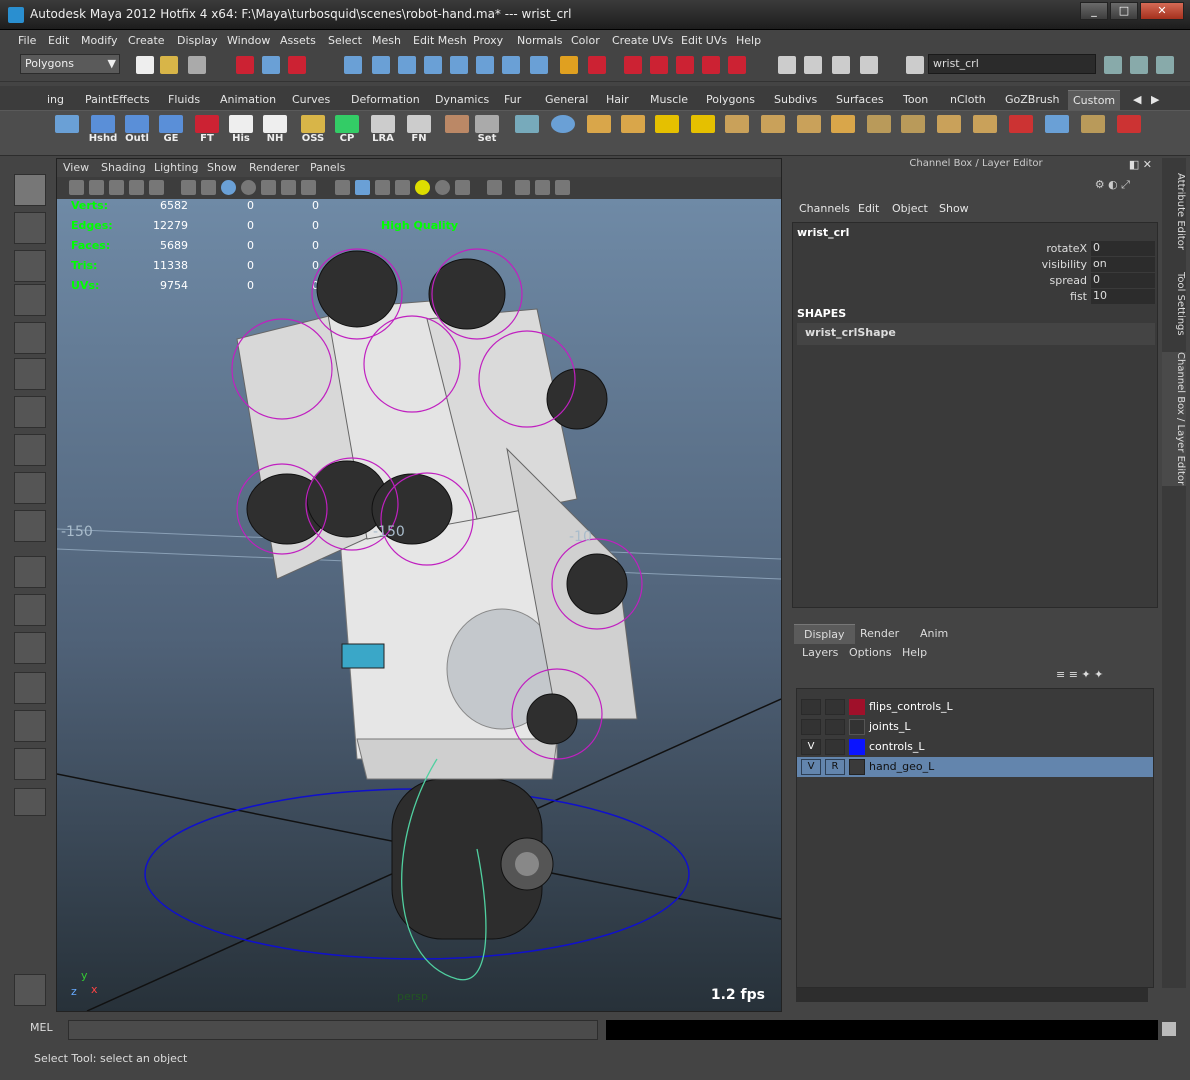 Image resolution: width=1190 pixels, height=1080 pixels. Describe the element at coordinates (55, 100) in the screenshot. I see `tab-rendering: ing` at that location.